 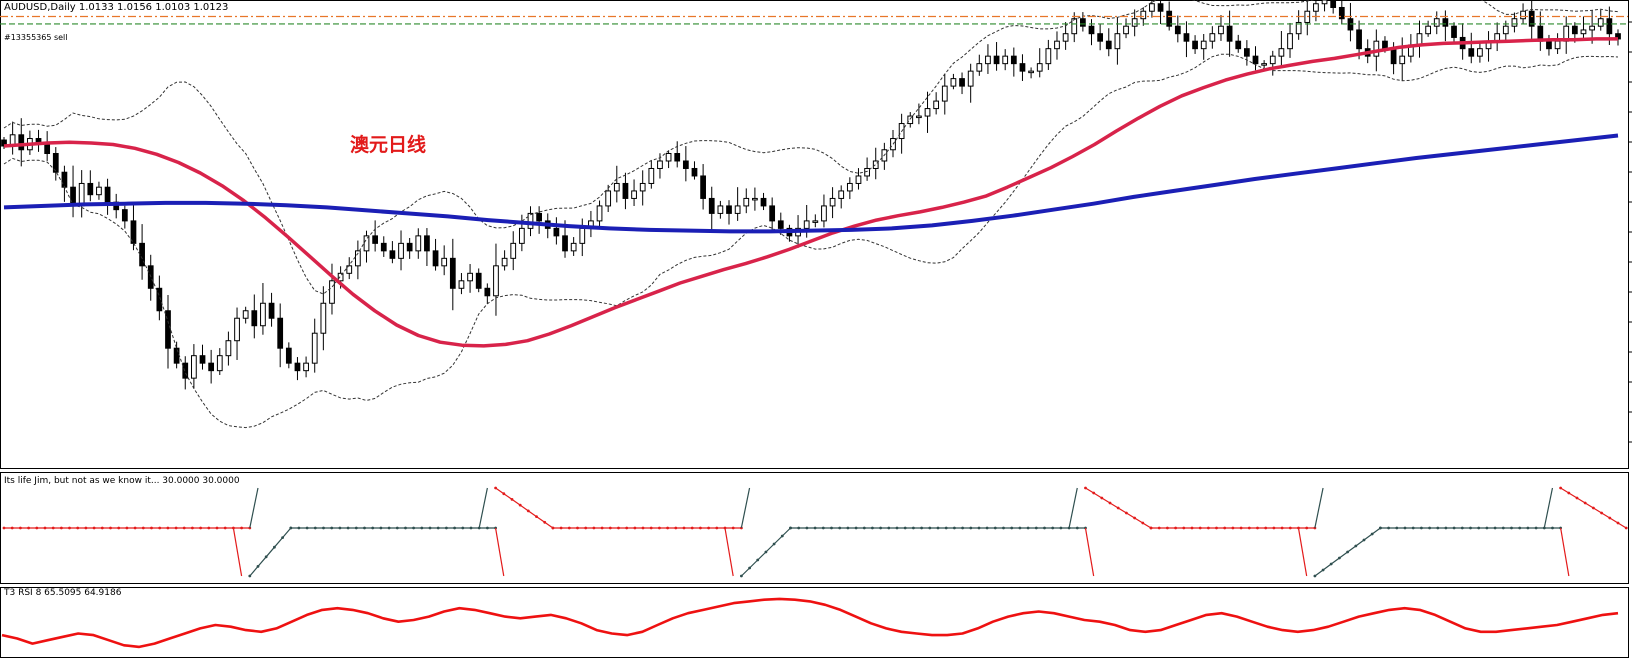 I want to click on order-label: #13355365 sell, so click(x=36, y=37).